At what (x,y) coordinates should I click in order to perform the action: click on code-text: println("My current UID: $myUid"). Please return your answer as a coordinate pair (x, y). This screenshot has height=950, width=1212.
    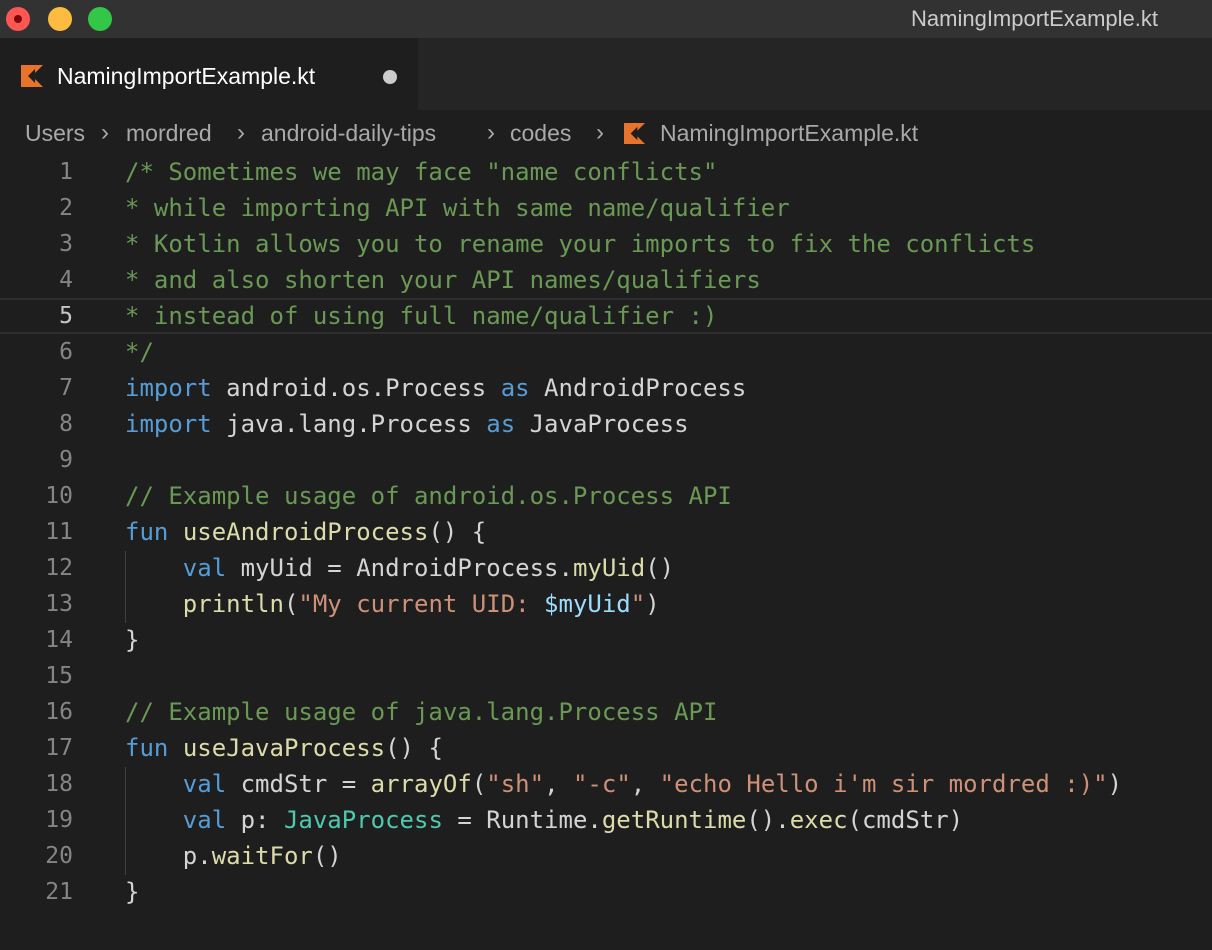
    Looking at the image, I should click on (392, 604).